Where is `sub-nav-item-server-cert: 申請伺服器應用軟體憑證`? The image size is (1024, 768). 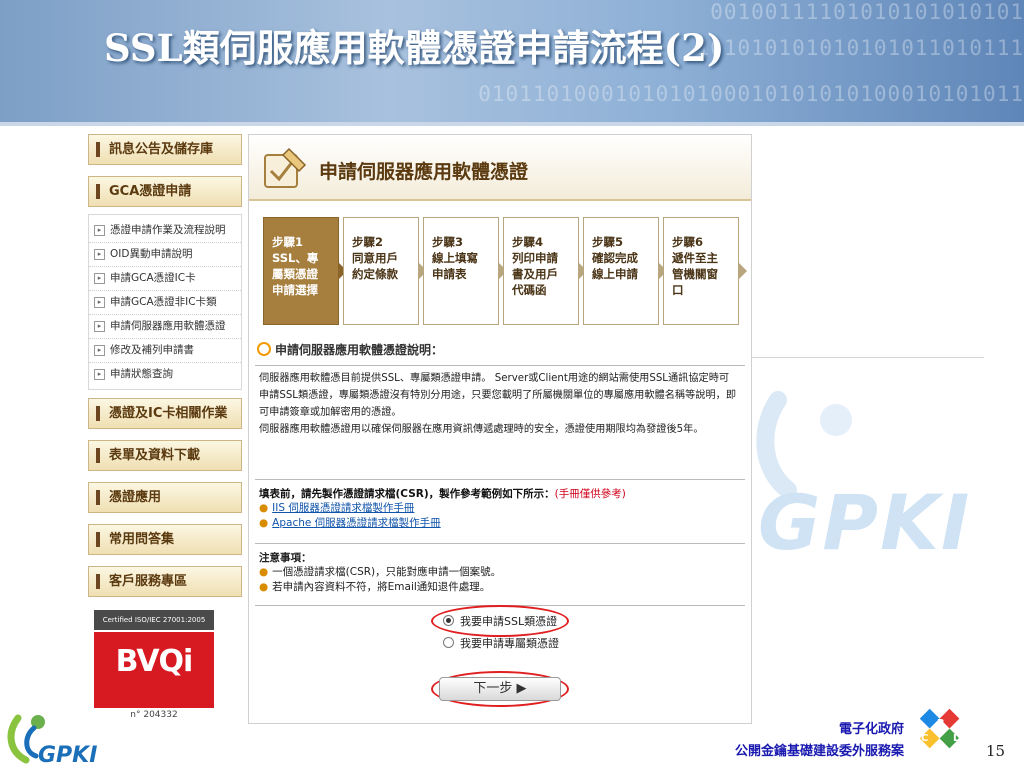
sub-nav-item-server-cert: 申請伺服器應用軟體憑證 is located at coordinates (165, 327).